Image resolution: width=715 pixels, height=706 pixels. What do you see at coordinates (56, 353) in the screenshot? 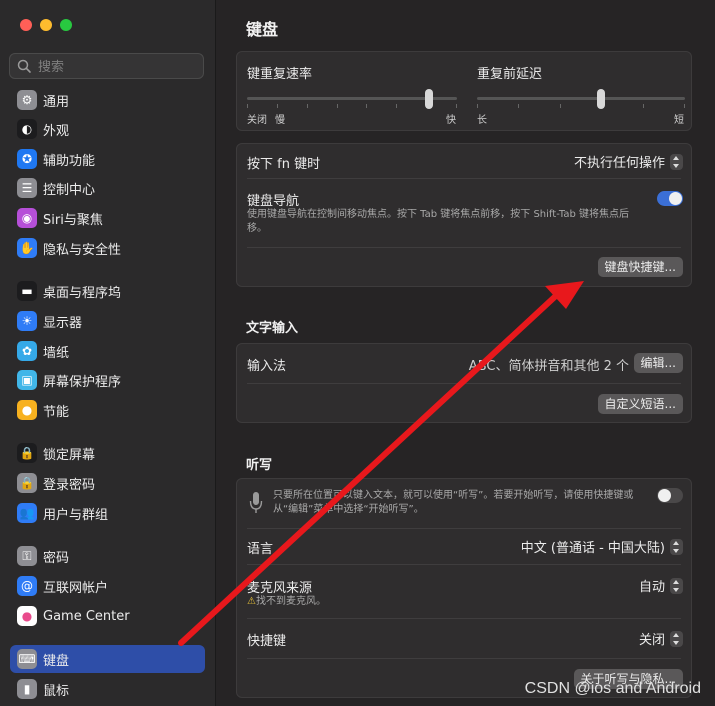
I see `sidebar-item-label: 墙纸` at bounding box center [56, 353].